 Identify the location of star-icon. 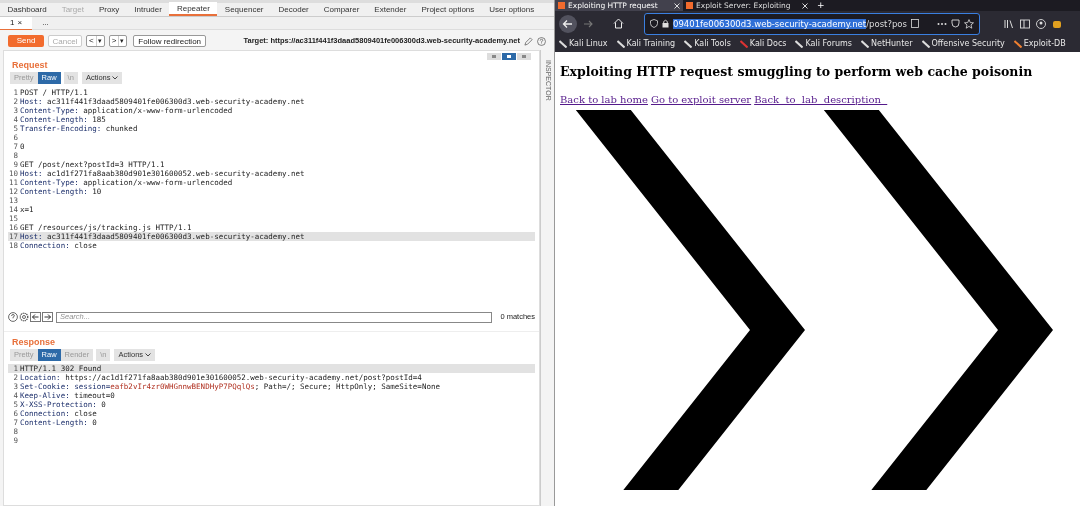
(969, 23).